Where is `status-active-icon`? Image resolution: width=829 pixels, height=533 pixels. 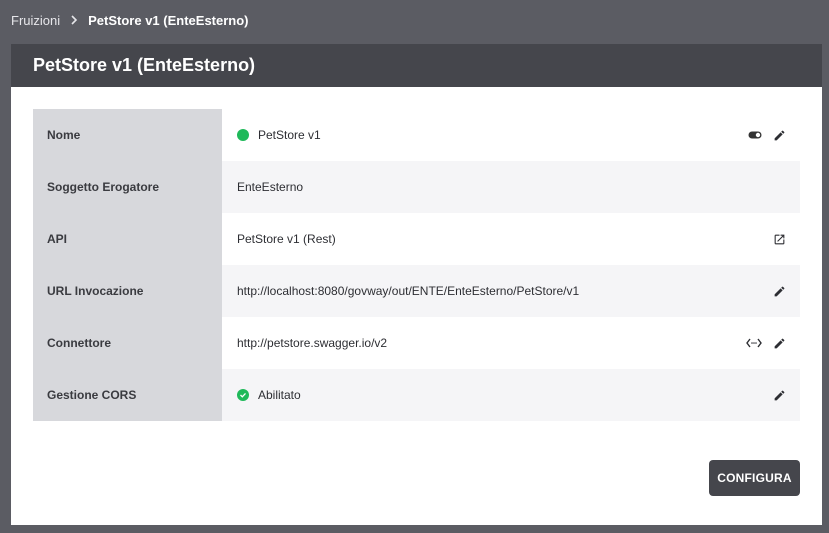
status-active-icon is located at coordinates (243, 135).